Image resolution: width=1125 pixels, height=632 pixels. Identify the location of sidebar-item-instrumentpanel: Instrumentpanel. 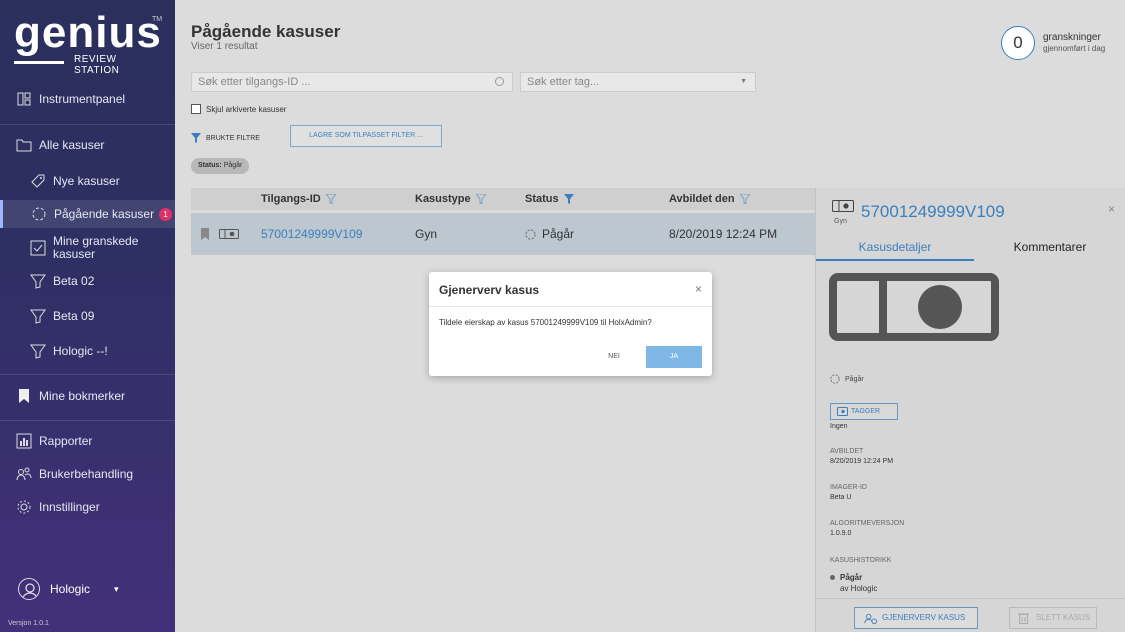
(87, 99).